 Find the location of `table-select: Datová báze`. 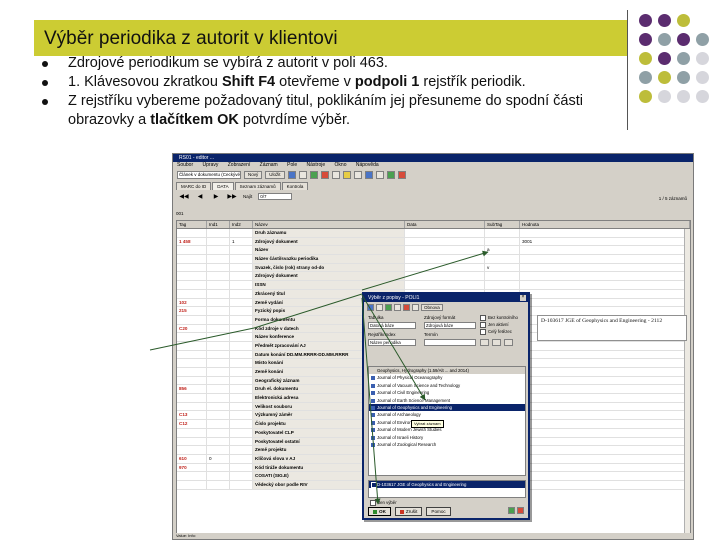

table-select: Datová báze is located at coordinates (392, 325).